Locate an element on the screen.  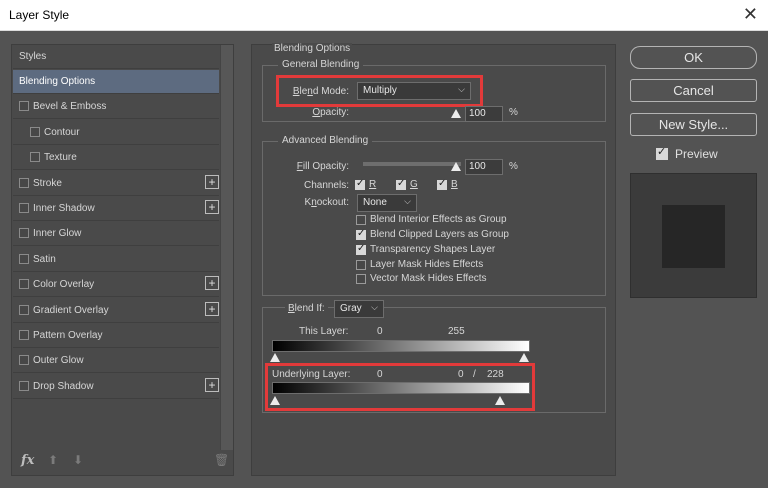
styles-header-label: Styles is located at coordinates (33, 56).